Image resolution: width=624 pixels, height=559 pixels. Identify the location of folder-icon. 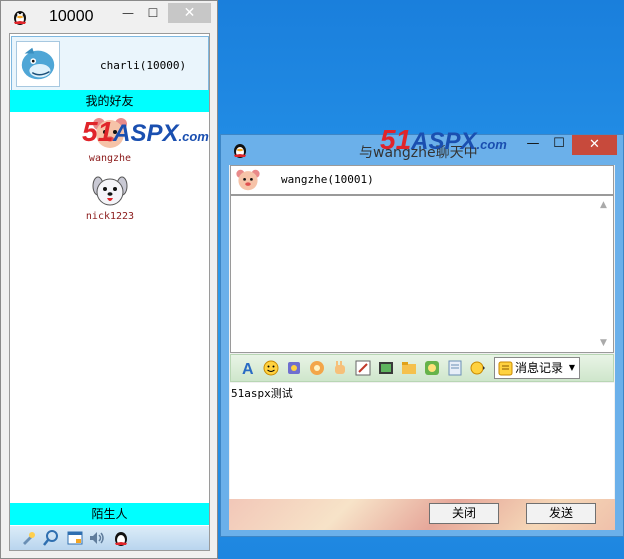
(409, 368).